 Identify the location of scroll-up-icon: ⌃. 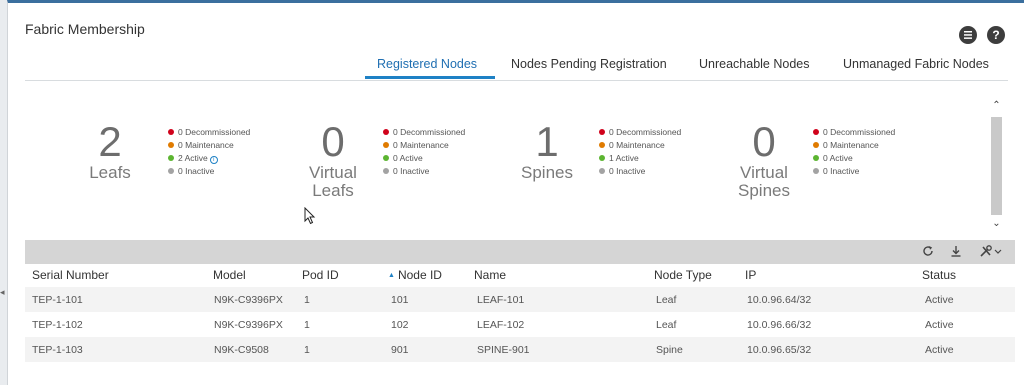
(996, 106).